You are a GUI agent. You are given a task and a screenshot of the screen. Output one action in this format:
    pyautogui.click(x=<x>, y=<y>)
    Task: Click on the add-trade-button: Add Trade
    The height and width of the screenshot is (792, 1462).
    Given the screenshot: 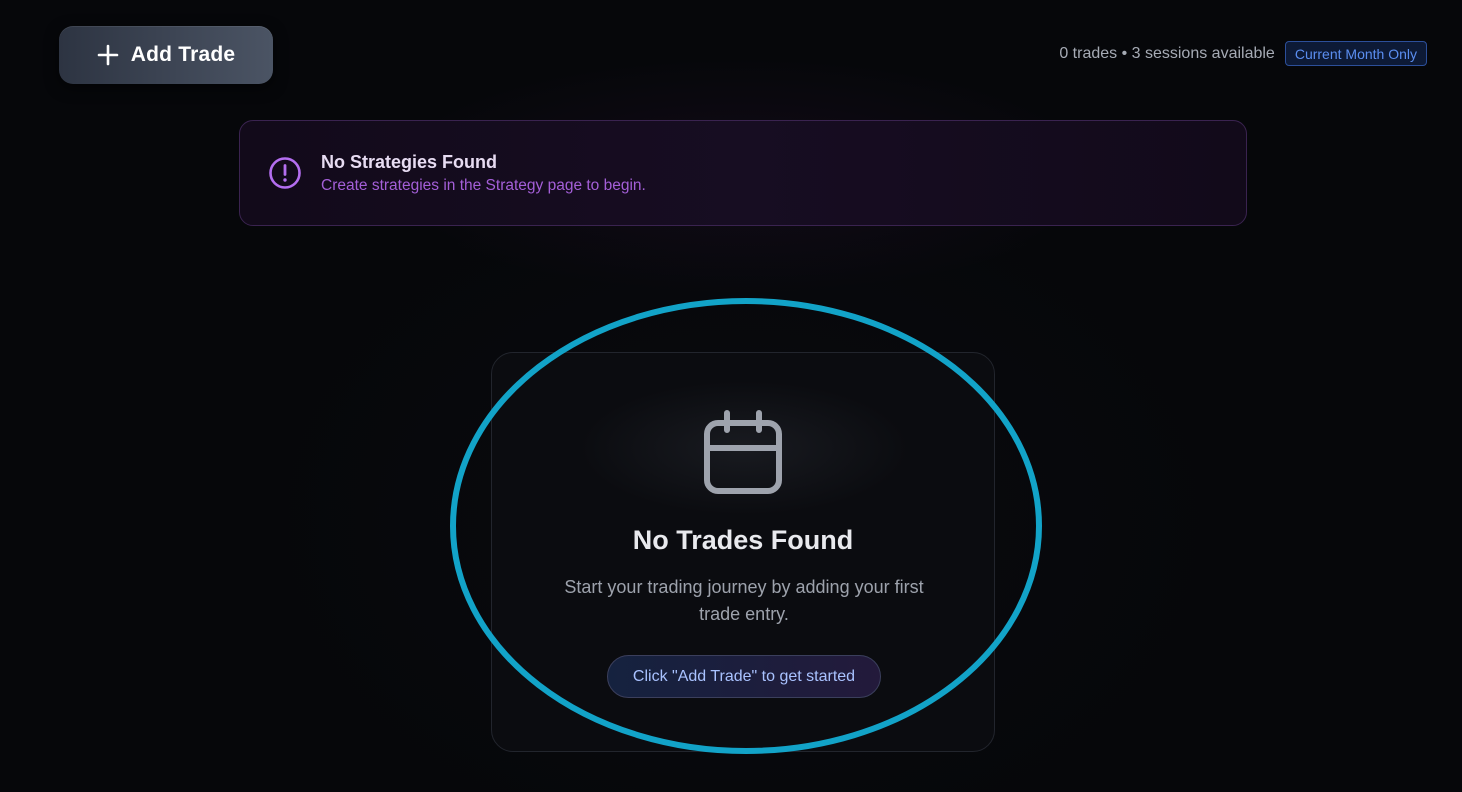 What is the action you would take?
    pyautogui.click(x=166, y=55)
    